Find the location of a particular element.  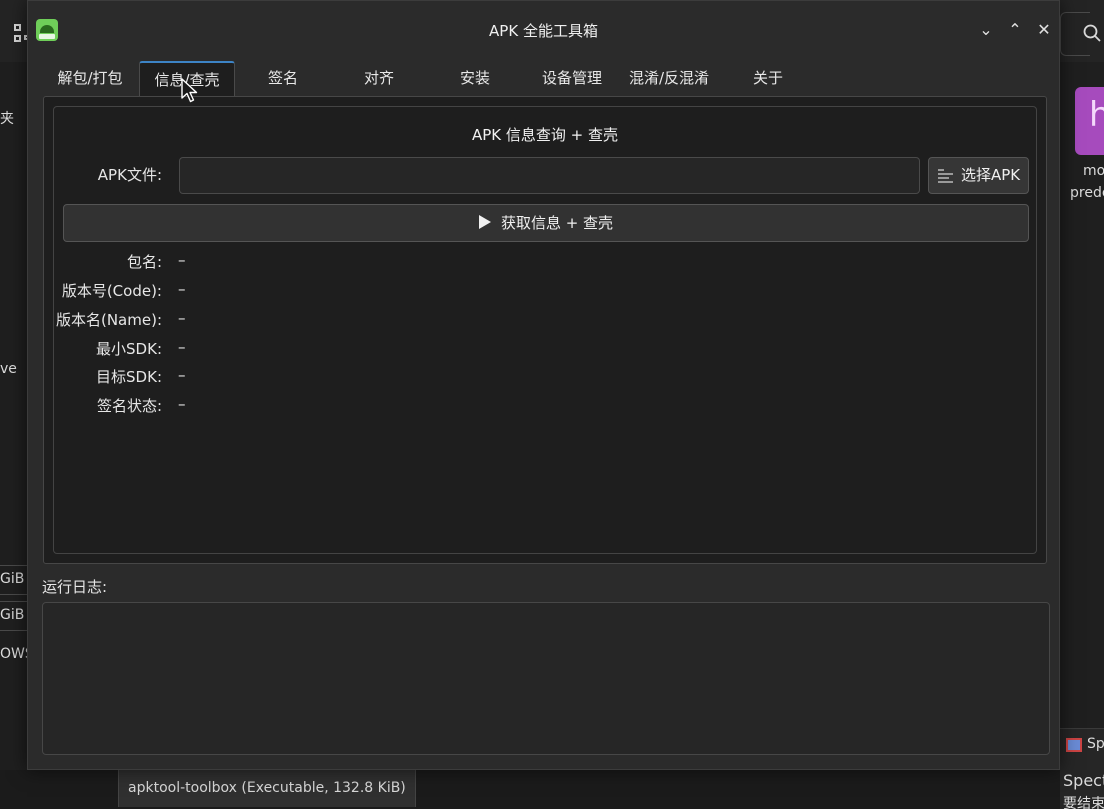

background-thumbnail: h is located at coordinates (1089, 121).